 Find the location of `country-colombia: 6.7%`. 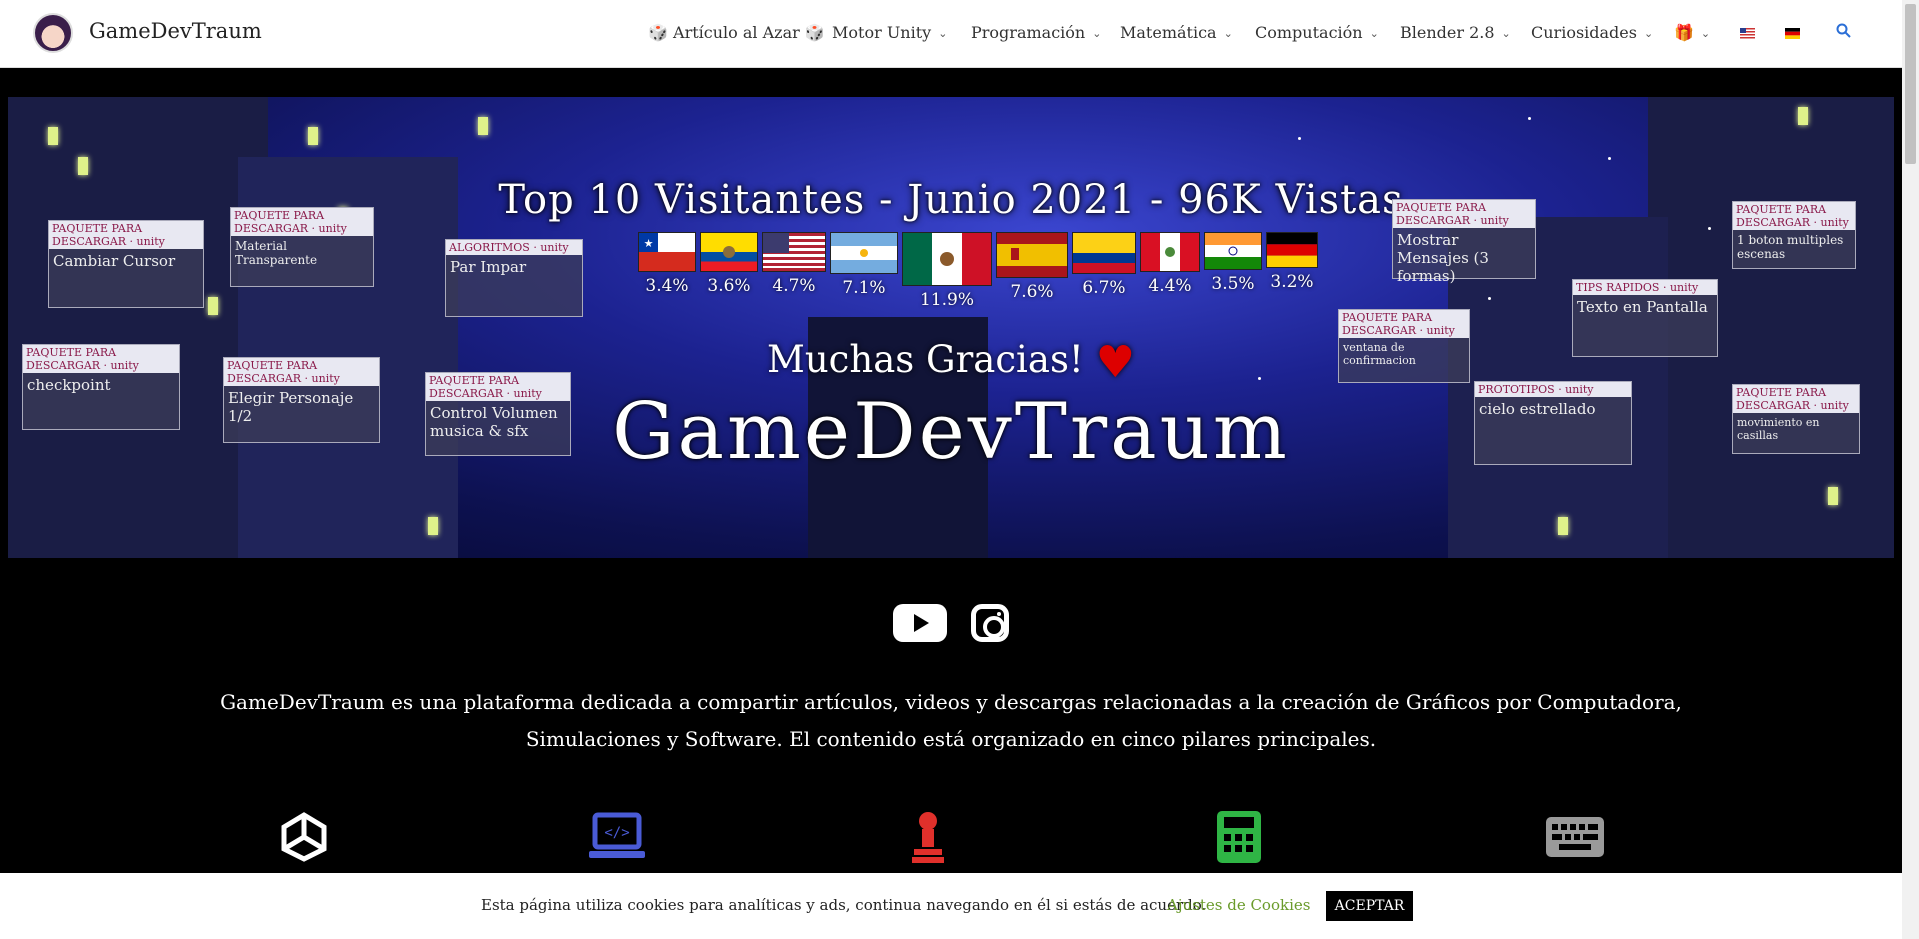

country-colombia: 6.7% is located at coordinates (1104, 265).